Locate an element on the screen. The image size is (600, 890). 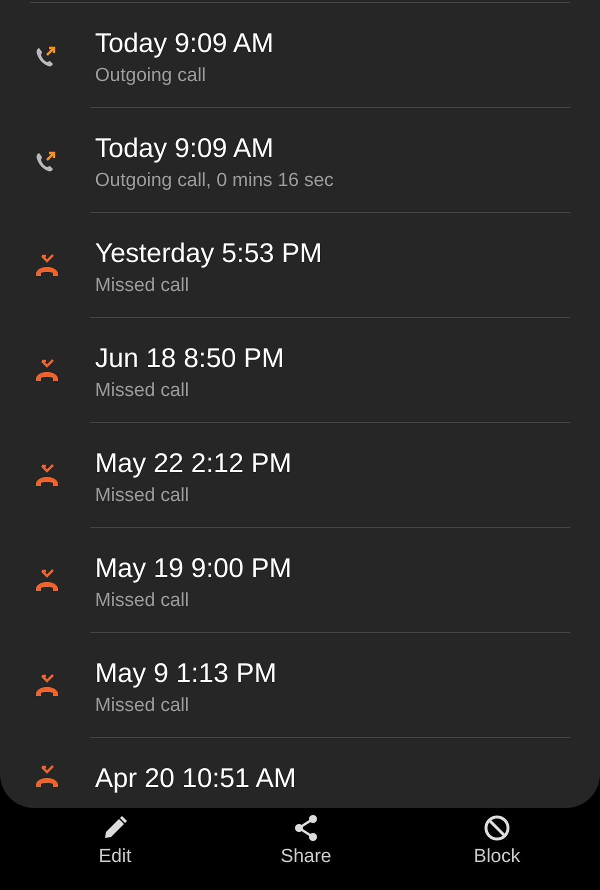
share-icon is located at coordinates (306, 828).